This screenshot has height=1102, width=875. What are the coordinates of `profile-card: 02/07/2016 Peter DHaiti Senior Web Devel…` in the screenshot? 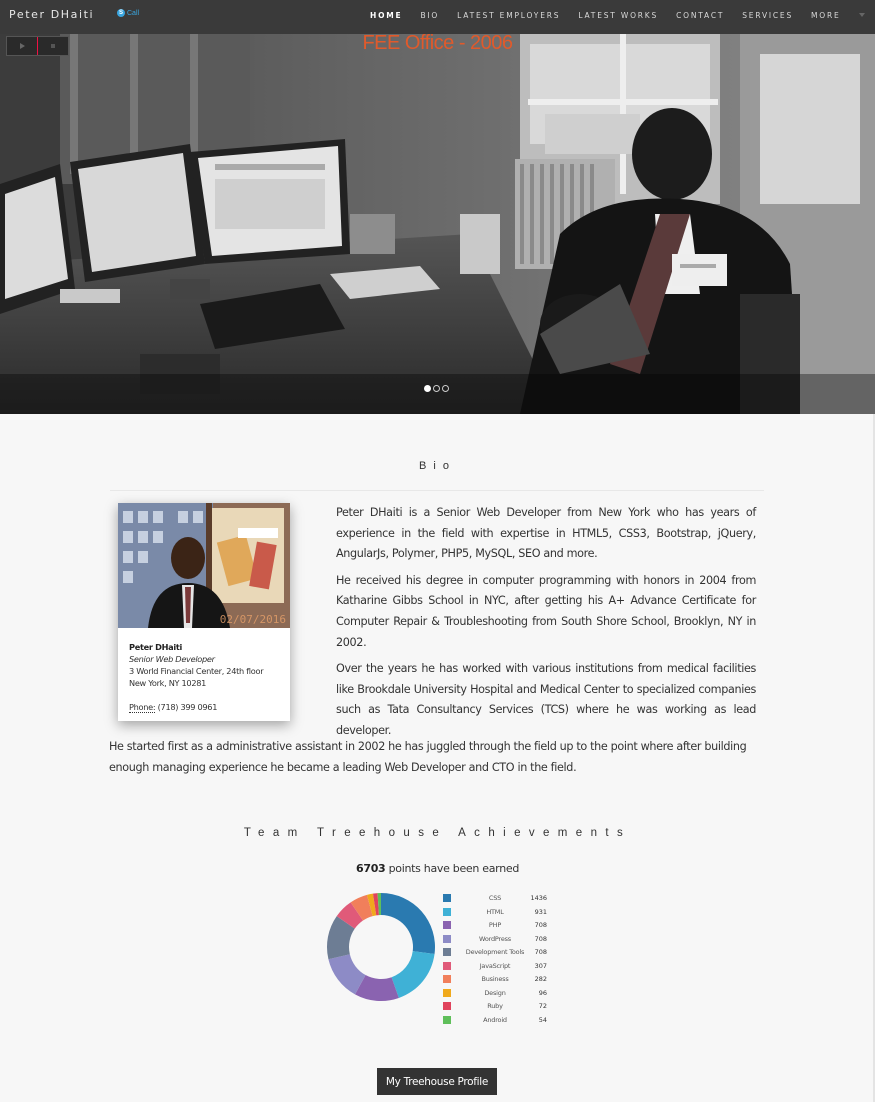 It's located at (204, 612).